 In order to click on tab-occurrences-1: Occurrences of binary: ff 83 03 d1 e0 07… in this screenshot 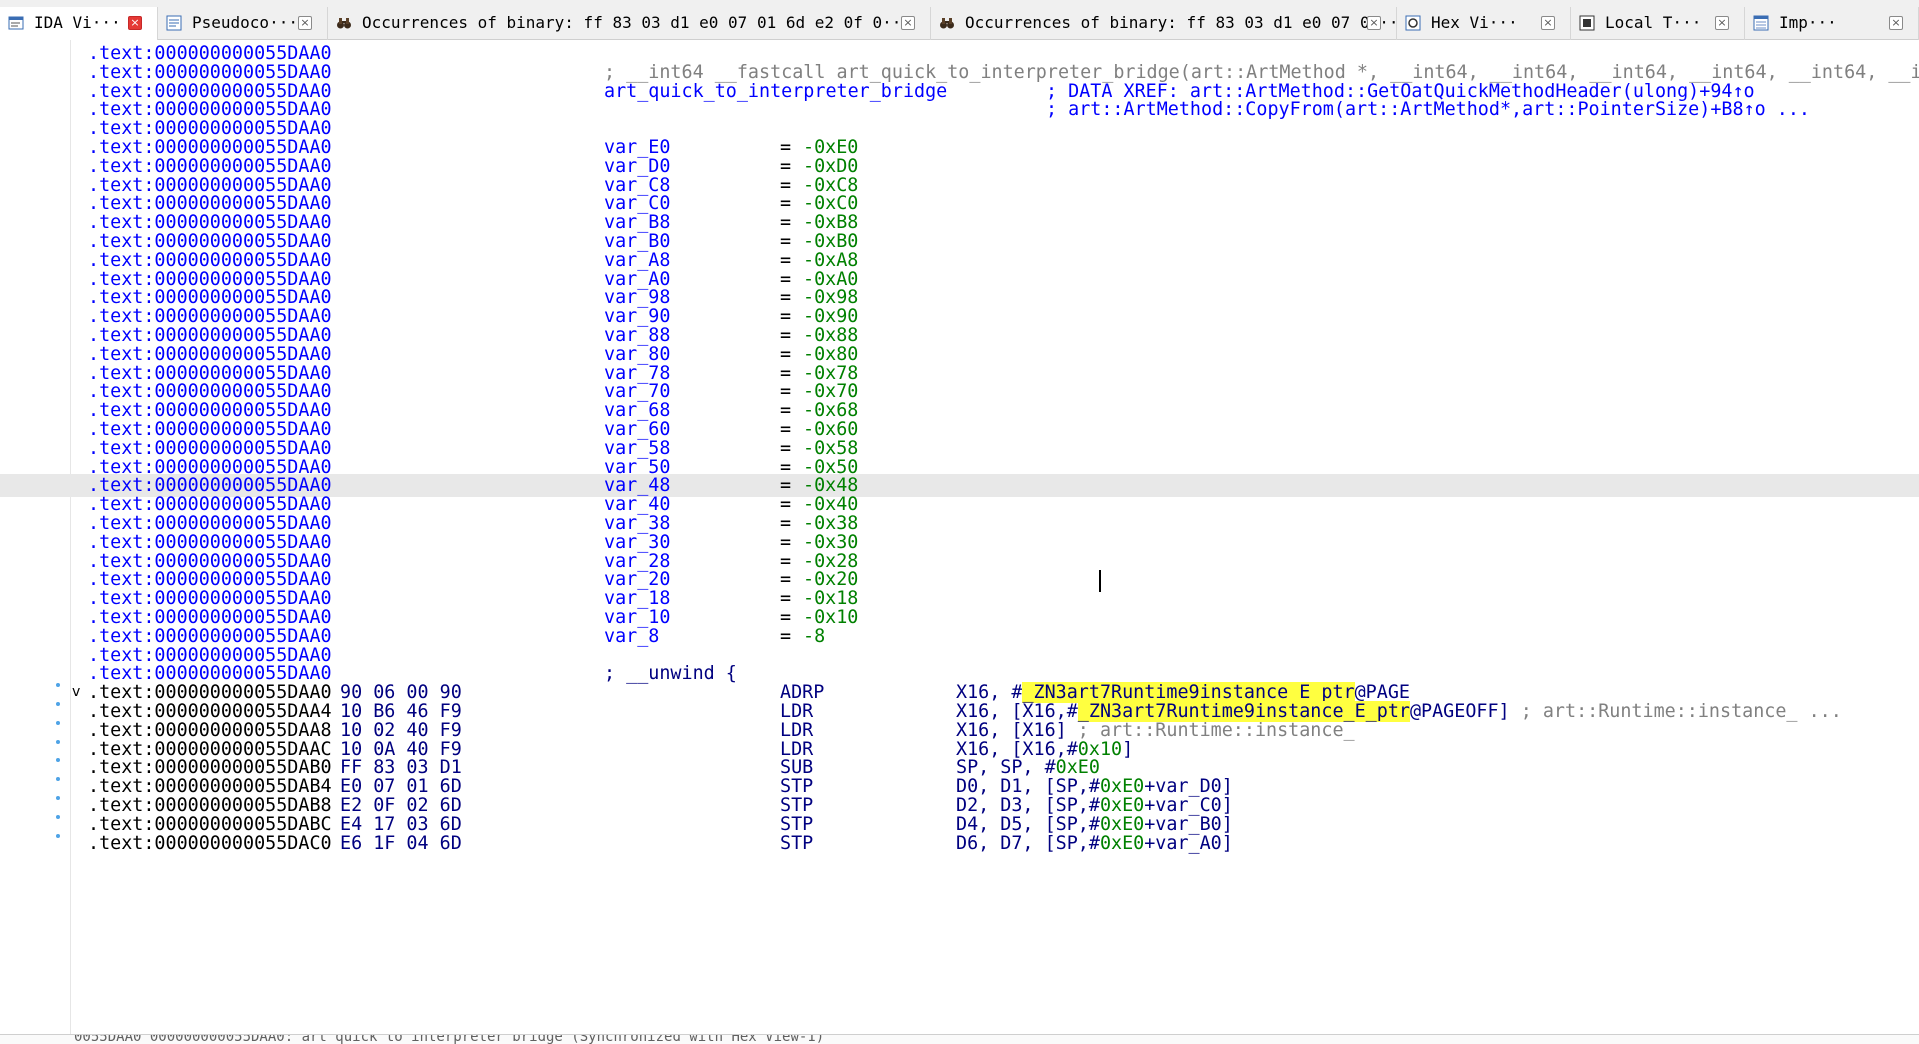, I will do `click(629, 23)`.